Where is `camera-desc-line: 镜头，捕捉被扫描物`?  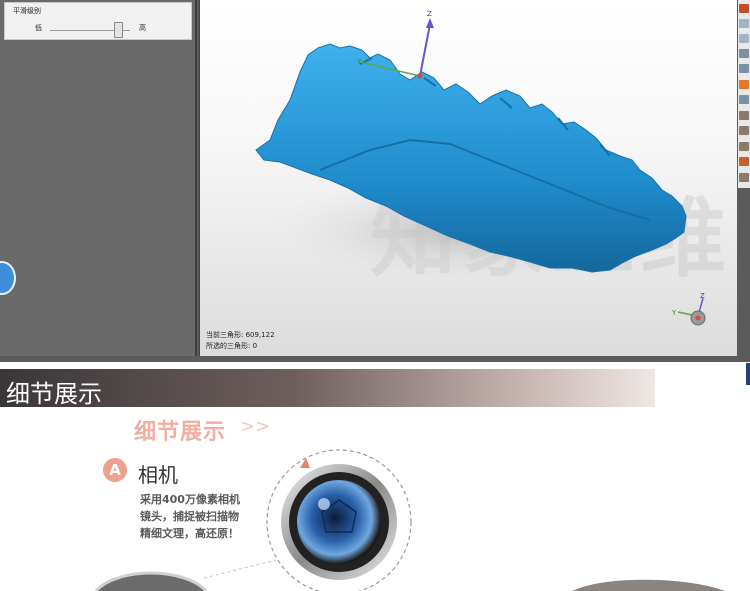
camera-desc-line: 镜头，捕捉被扫描物 is located at coordinates (189, 516).